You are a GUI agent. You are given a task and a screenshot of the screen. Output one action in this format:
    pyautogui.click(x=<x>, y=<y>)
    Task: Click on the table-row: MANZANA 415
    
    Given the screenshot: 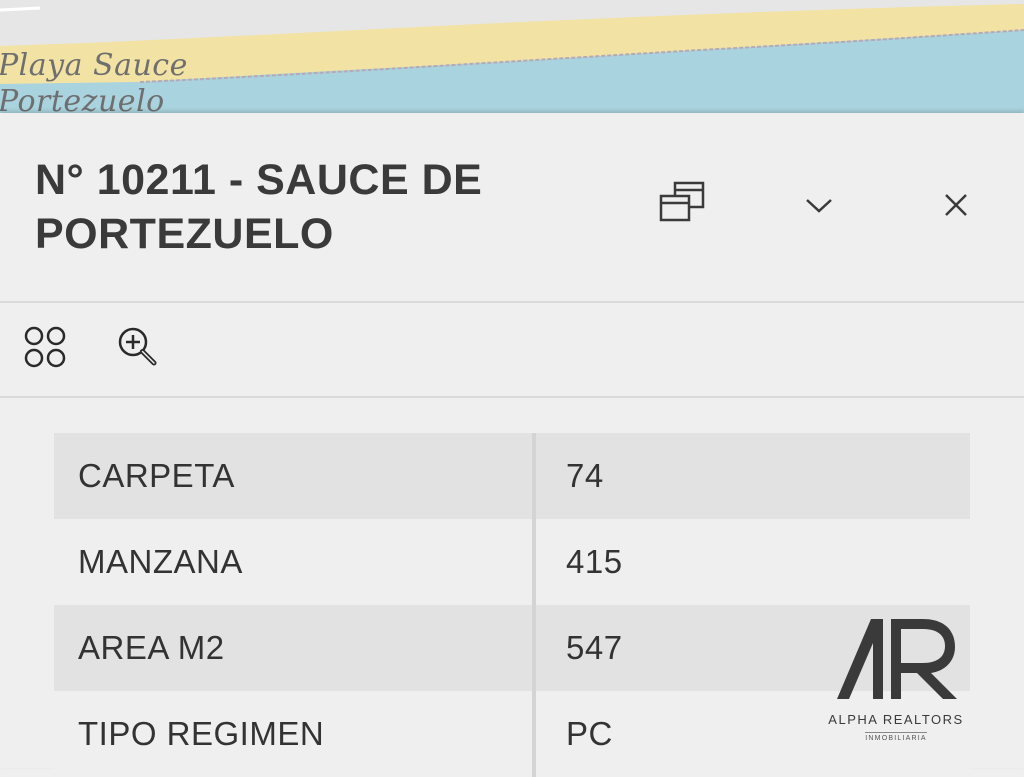 What is the action you would take?
    pyautogui.click(x=512, y=562)
    